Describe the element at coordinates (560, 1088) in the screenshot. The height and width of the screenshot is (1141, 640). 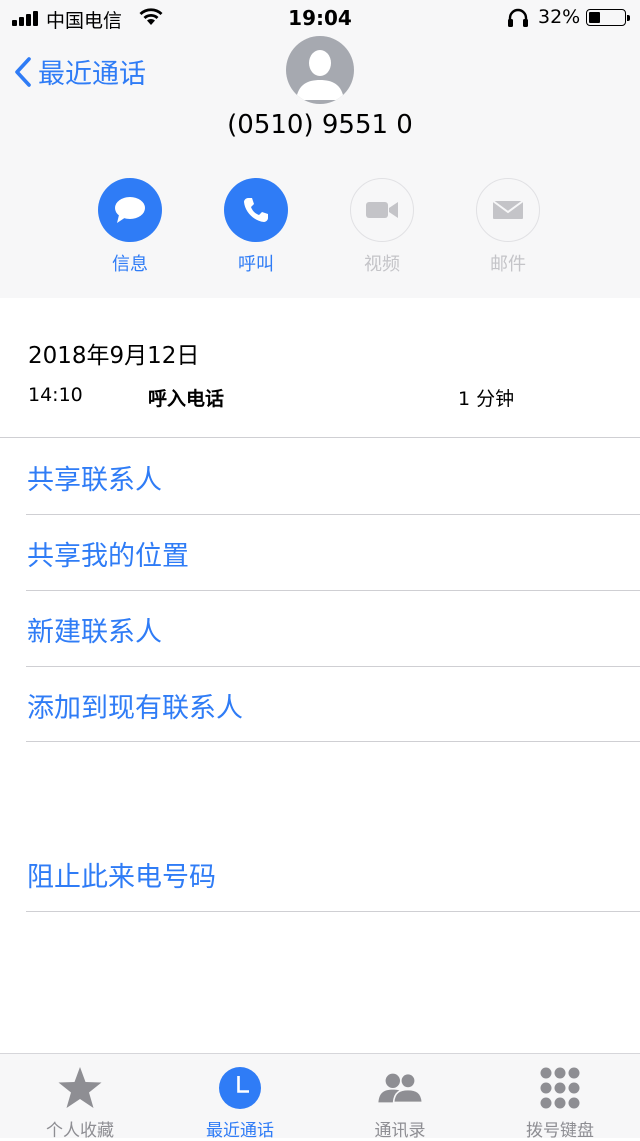
I see `keypad-icon` at that location.